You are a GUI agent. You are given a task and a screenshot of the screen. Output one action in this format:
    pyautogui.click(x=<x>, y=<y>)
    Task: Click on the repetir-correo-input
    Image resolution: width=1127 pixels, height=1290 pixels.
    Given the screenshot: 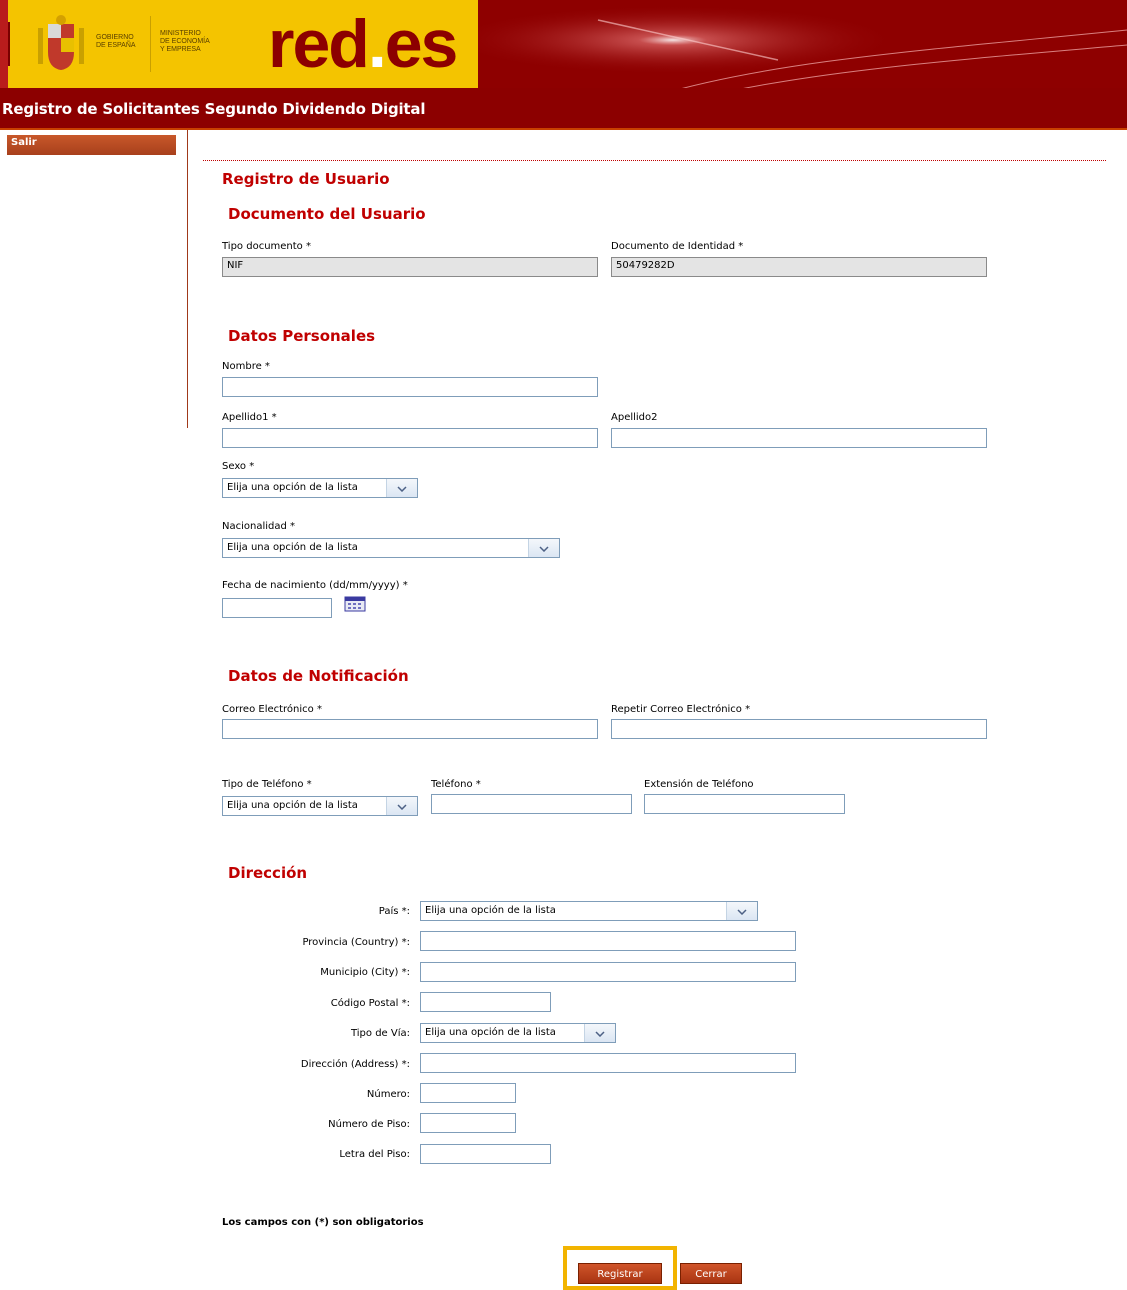 What is the action you would take?
    pyautogui.click(x=799, y=729)
    